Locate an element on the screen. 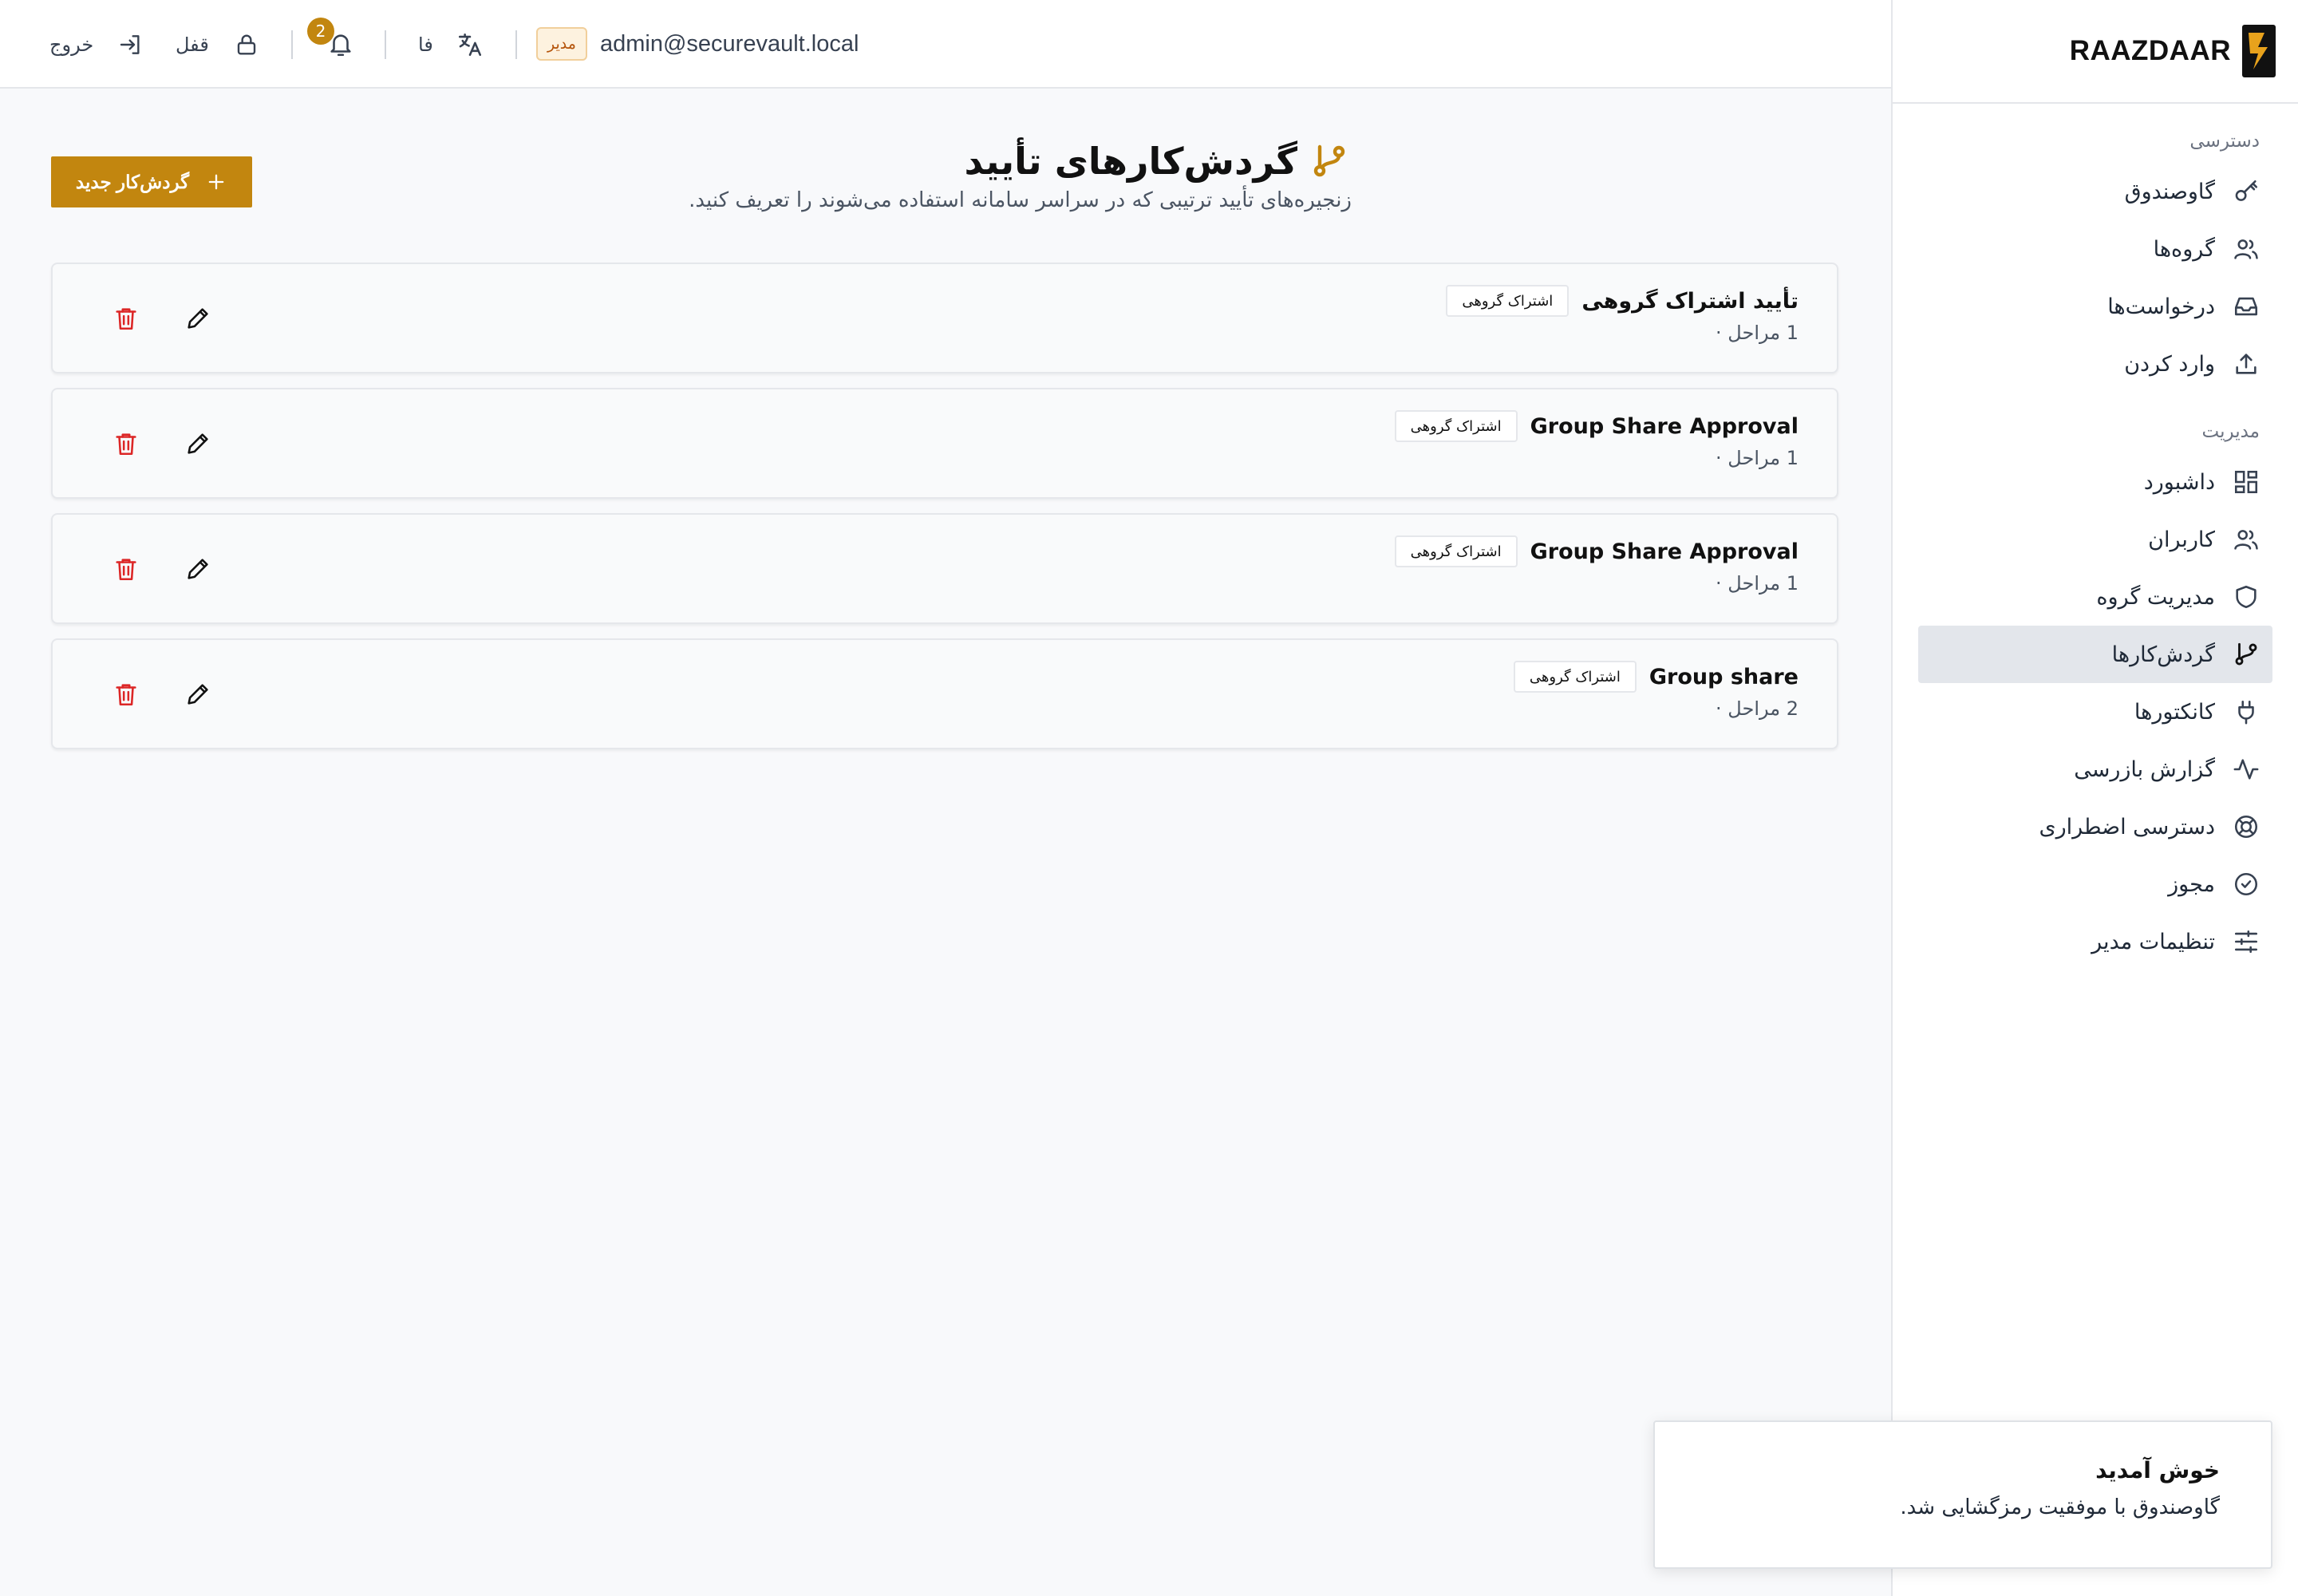 Image resolution: width=2298 pixels, height=1596 pixels. sidebar-item-workflows: گردش‌کارها is located at coordinates (2095, 654).